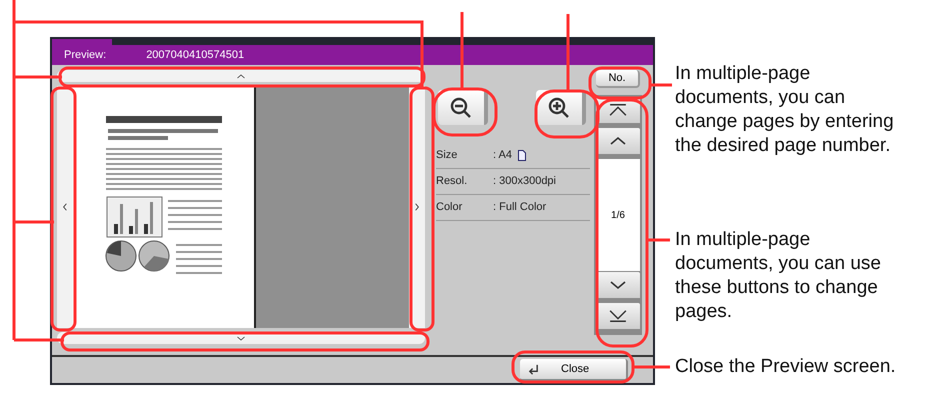 The height and width of the screenshot is (414, 944). I want to click on info-value: : 300x300dpi, so click(524, 182).